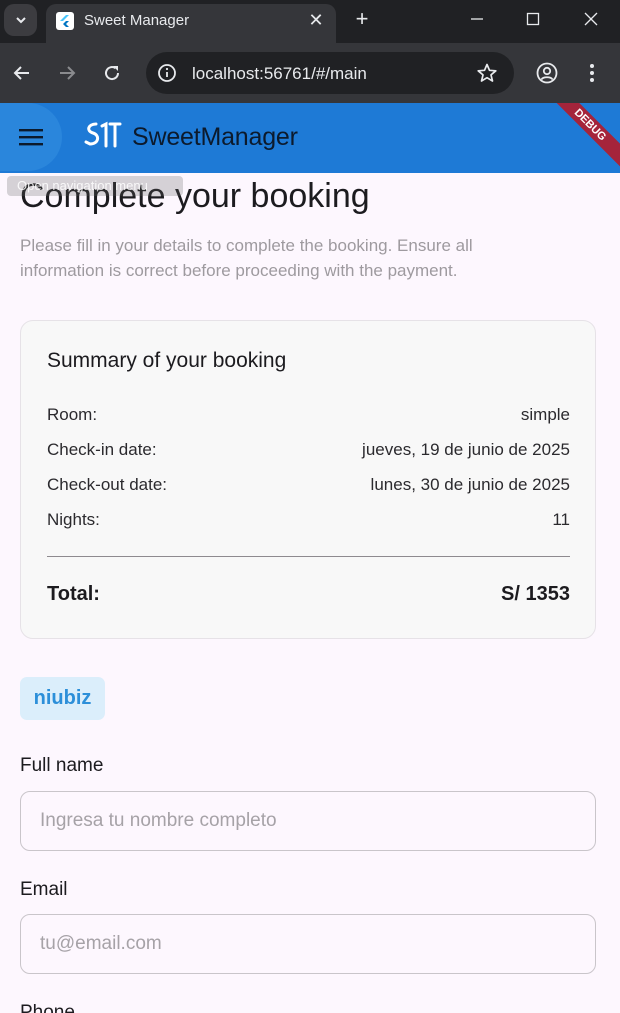 This screenshot has width=620, height=1013. I want to click on full-name-input, so click(308, 821).